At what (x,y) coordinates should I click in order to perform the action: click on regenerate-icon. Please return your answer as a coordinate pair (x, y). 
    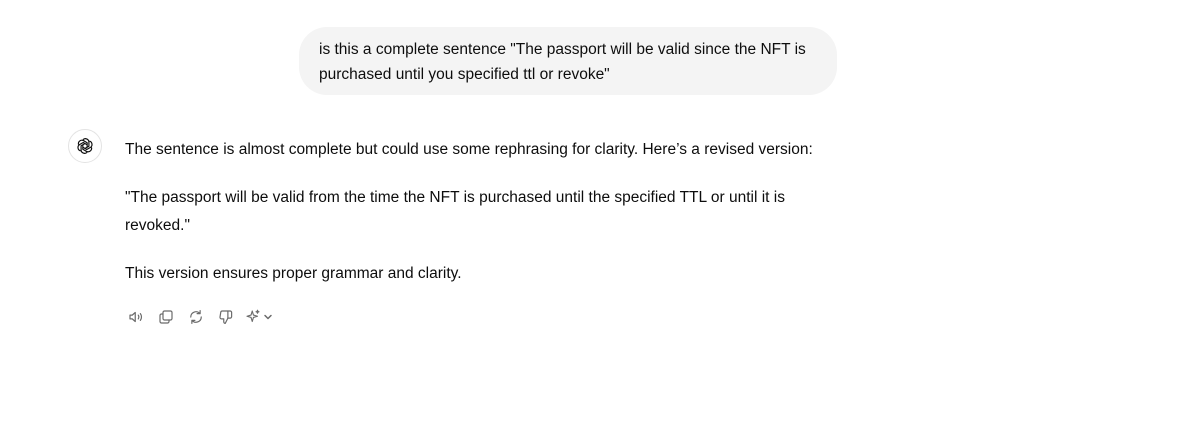
    Looking at the image, I should click on (196, 317).